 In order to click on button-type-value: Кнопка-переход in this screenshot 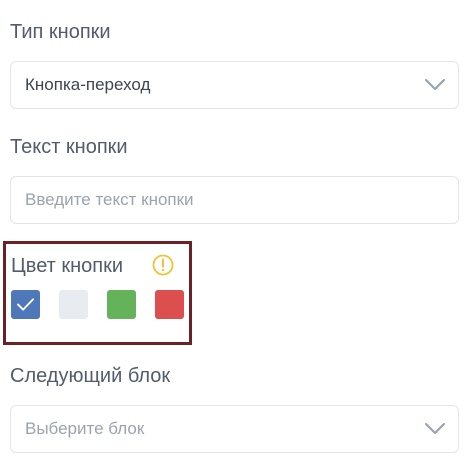, I will do `click(88, 84)`.